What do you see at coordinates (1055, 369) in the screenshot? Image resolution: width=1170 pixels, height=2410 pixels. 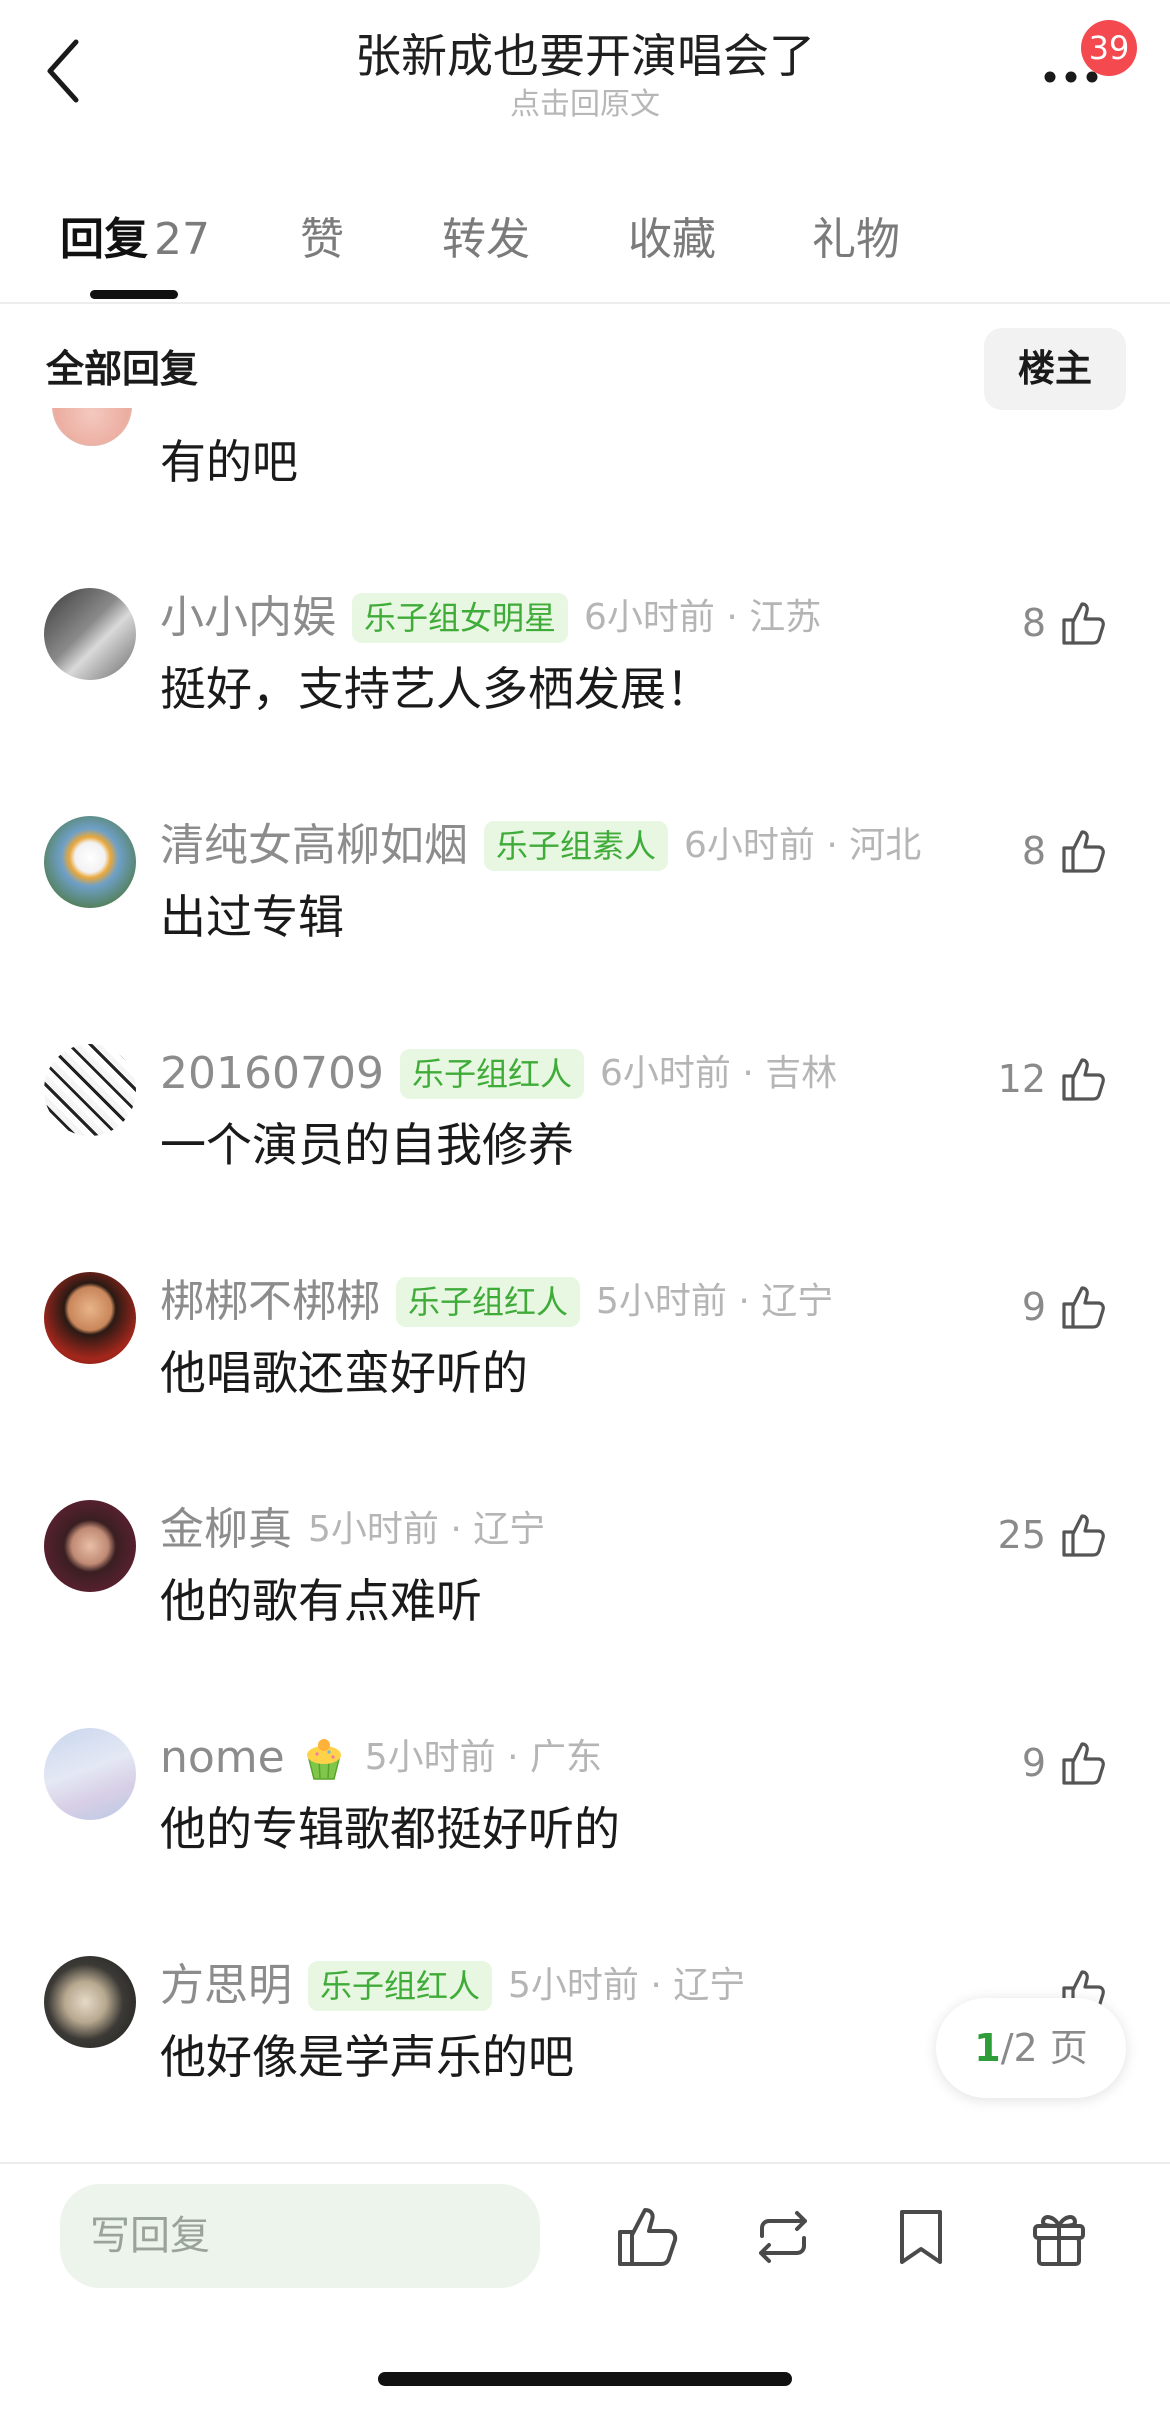 I see `op-only-button: 楼主` at bounding box center [1055, 369].